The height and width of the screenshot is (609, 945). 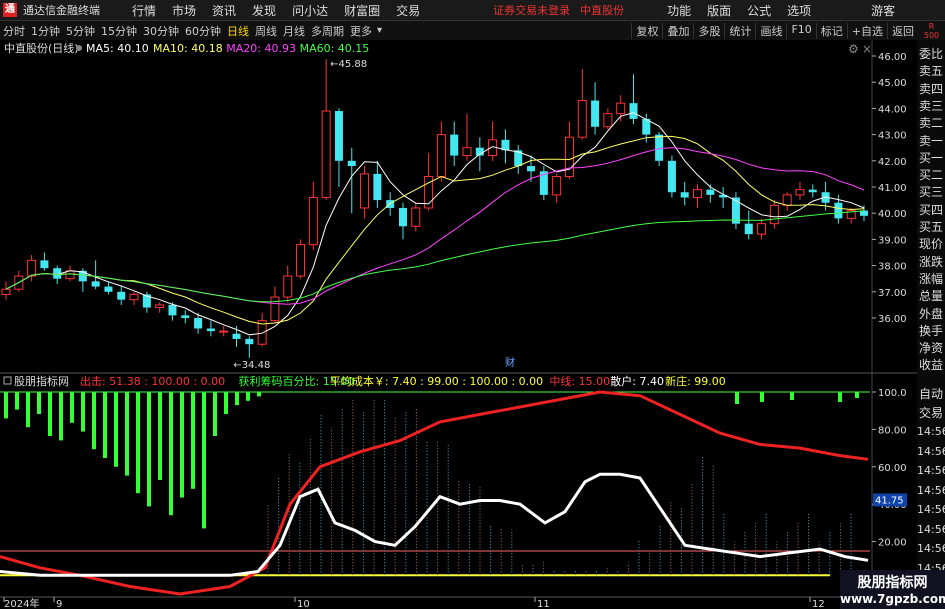 I want to click on time-label-3: 14:56, so click(x=931, y=490).